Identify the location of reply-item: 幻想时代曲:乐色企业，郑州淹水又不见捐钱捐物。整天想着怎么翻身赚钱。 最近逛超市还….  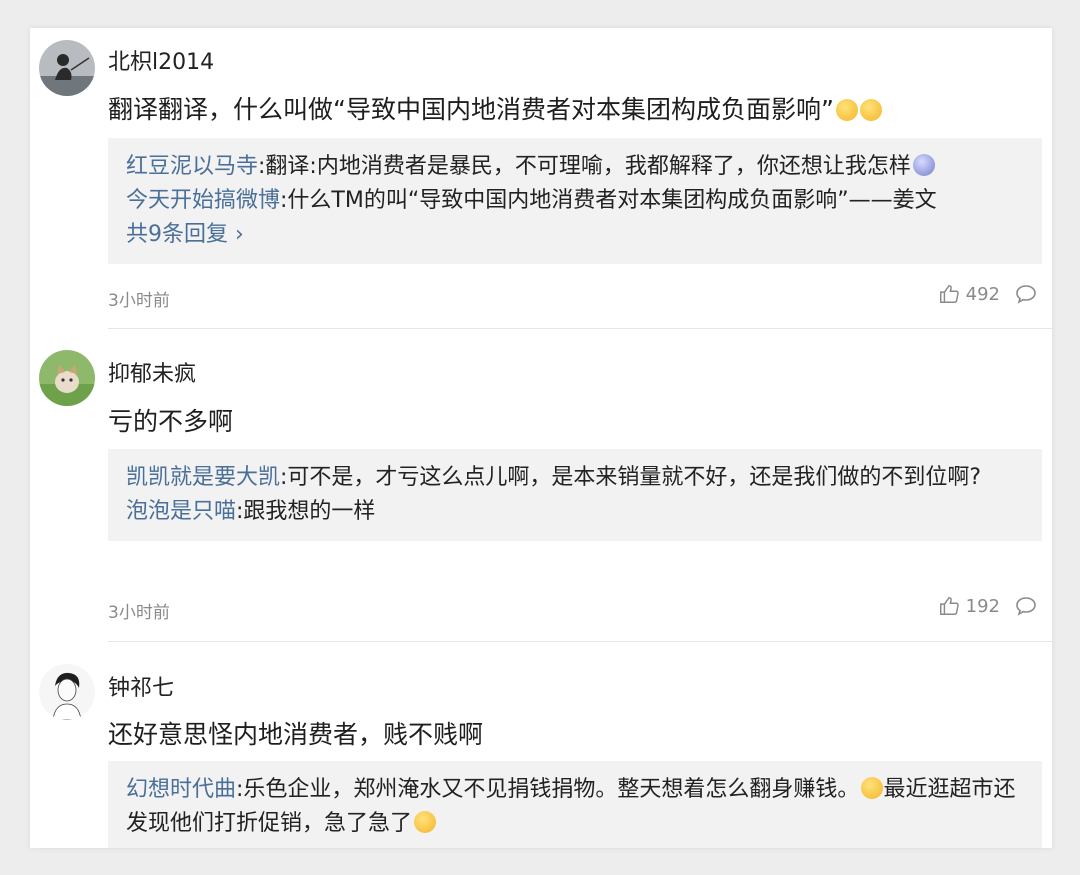
(575, 807).